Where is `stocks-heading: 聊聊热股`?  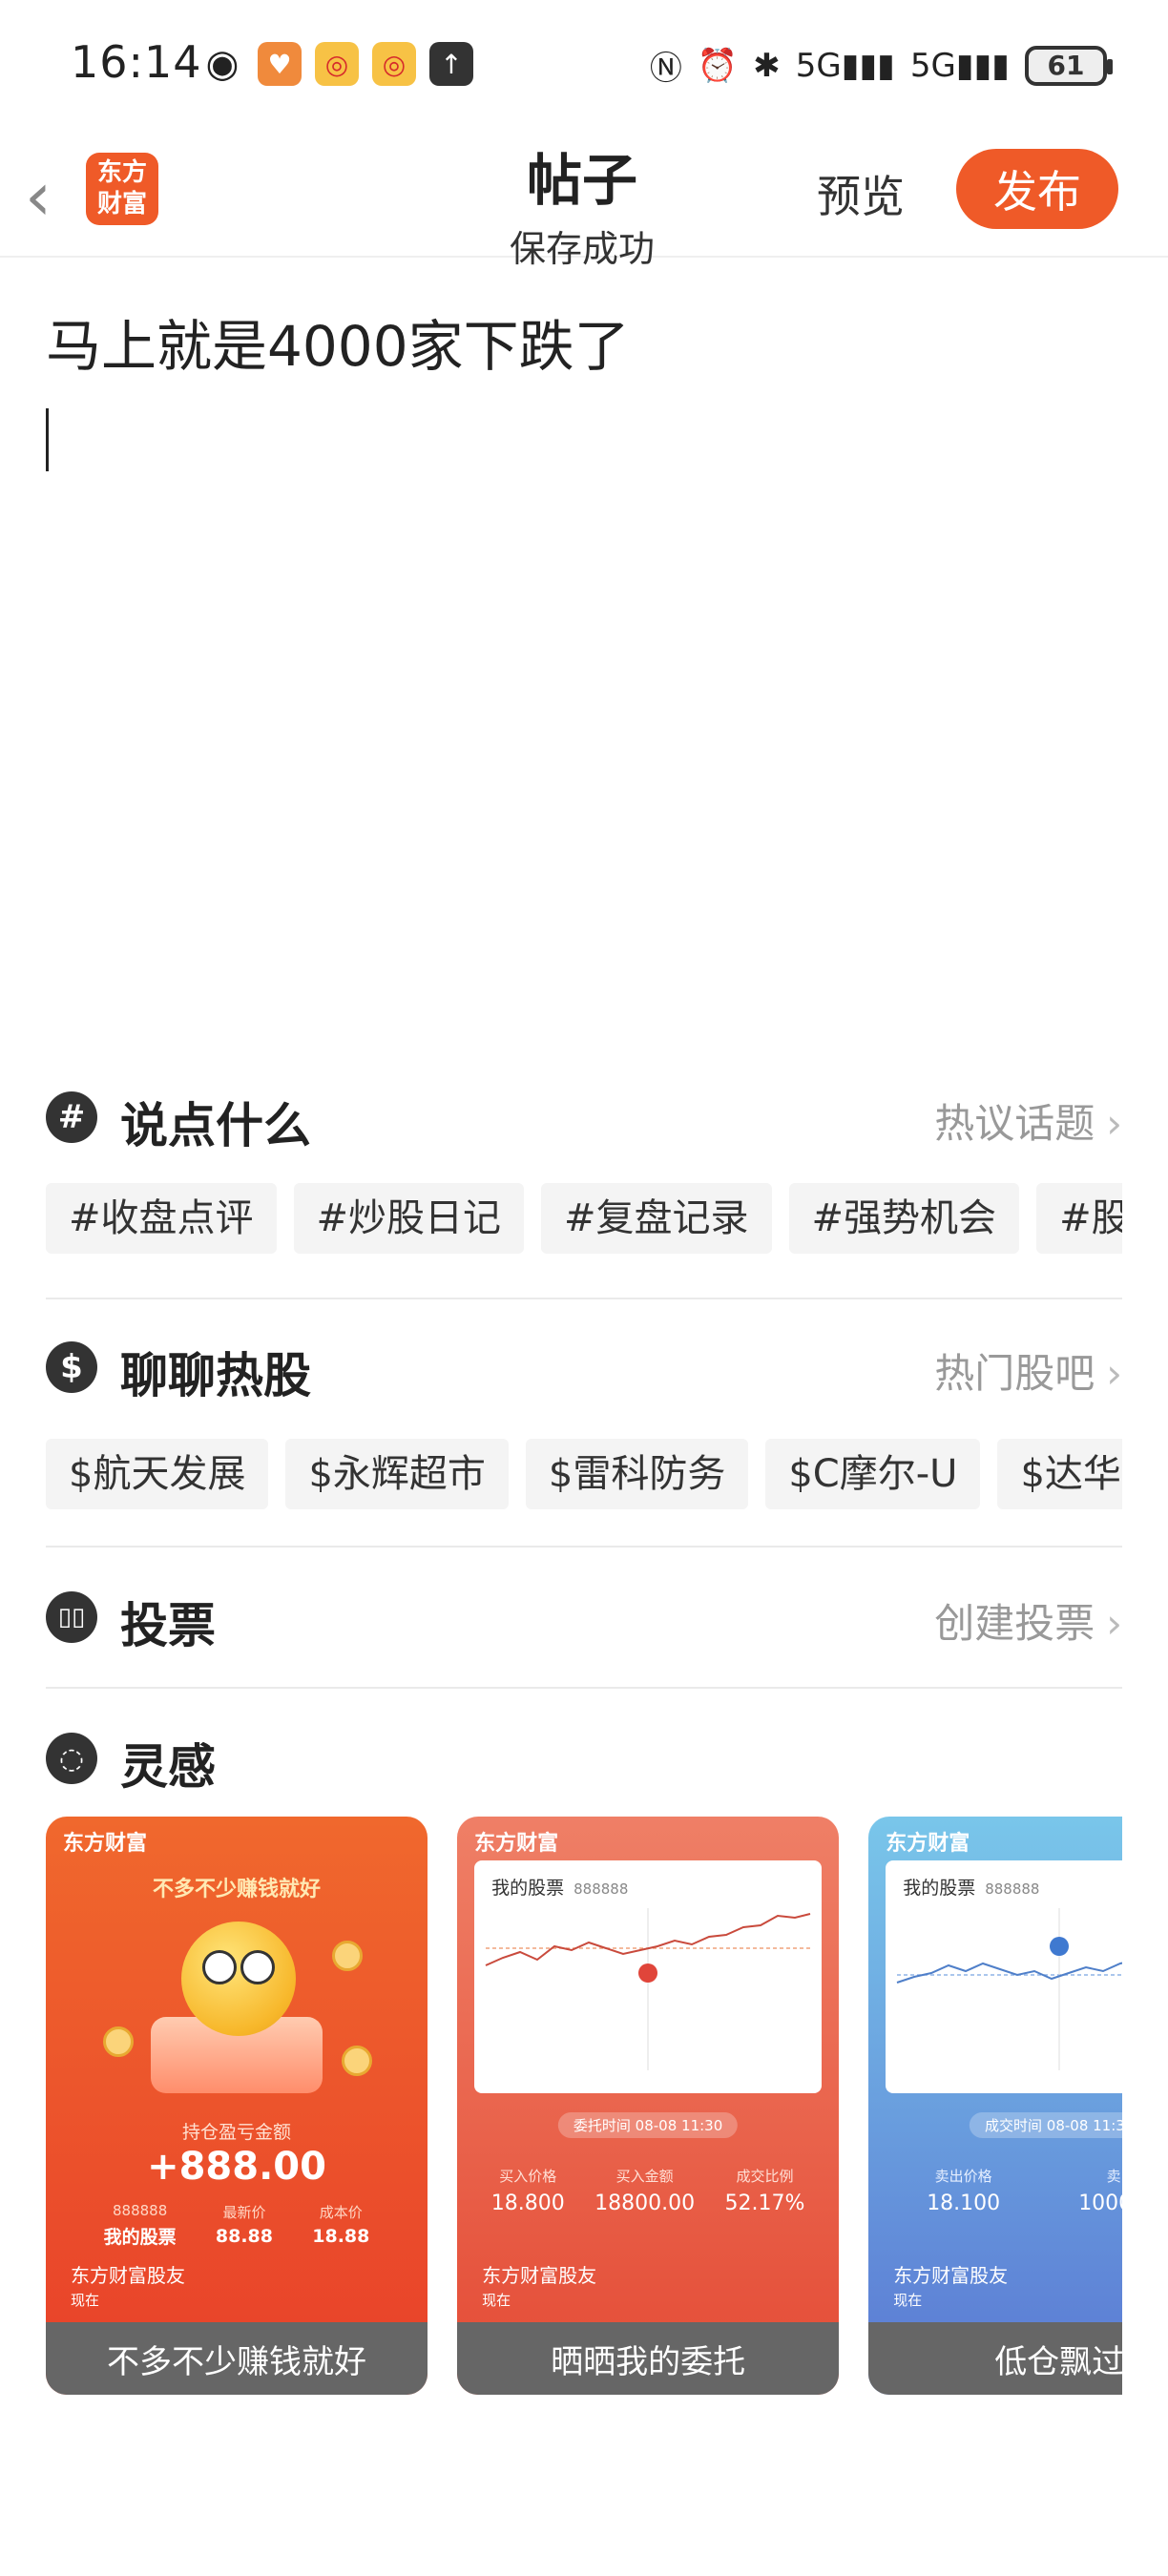 stocks-heading: 聊聊热股 is located at coordinates (215, 1375).